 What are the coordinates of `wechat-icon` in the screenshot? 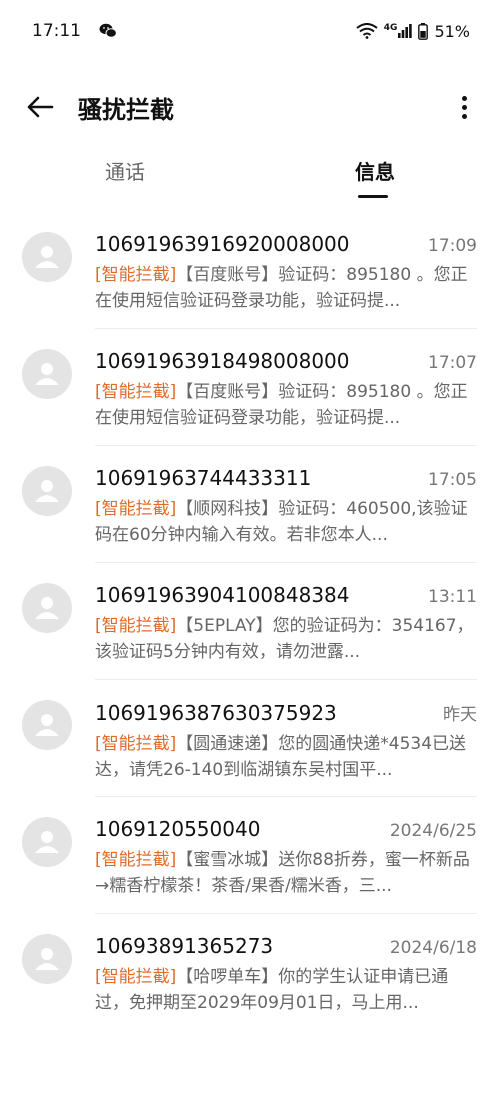 It's located at (108, 31).